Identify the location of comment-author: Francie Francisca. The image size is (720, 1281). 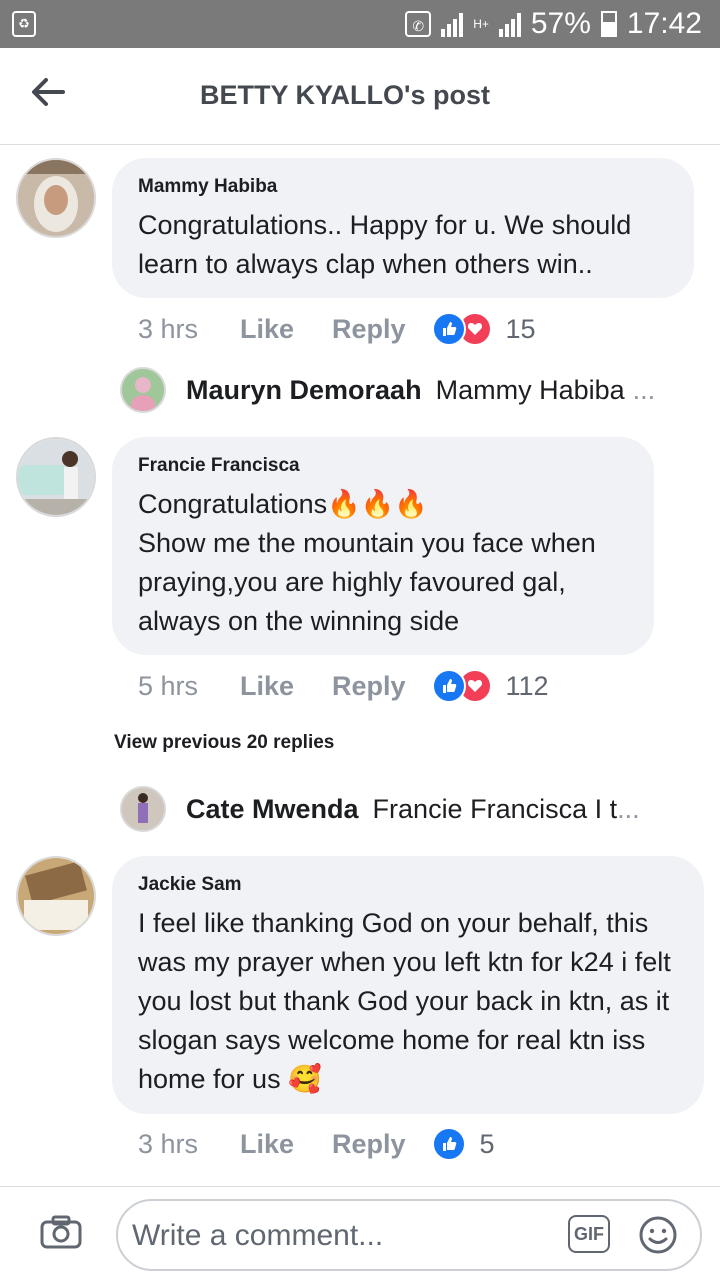
(383, 466).